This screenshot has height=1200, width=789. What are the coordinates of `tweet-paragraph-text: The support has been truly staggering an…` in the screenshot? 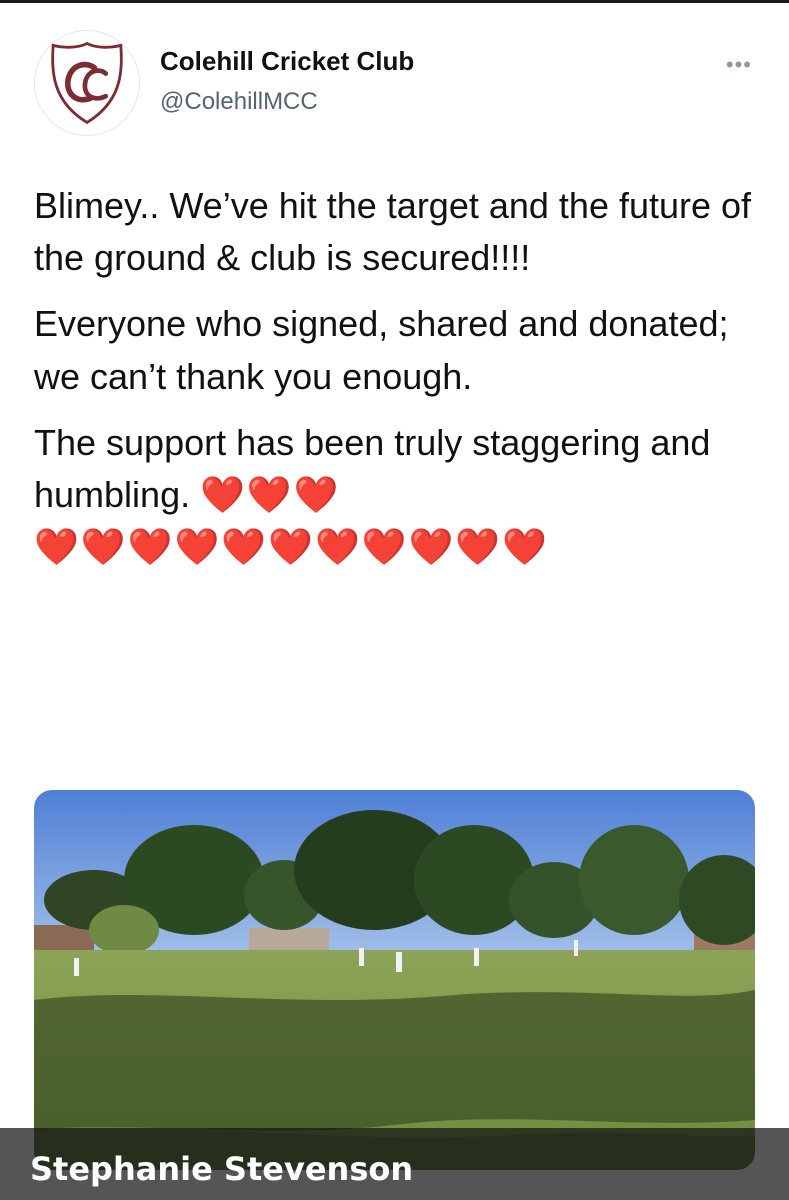 It's located at (372, 468).